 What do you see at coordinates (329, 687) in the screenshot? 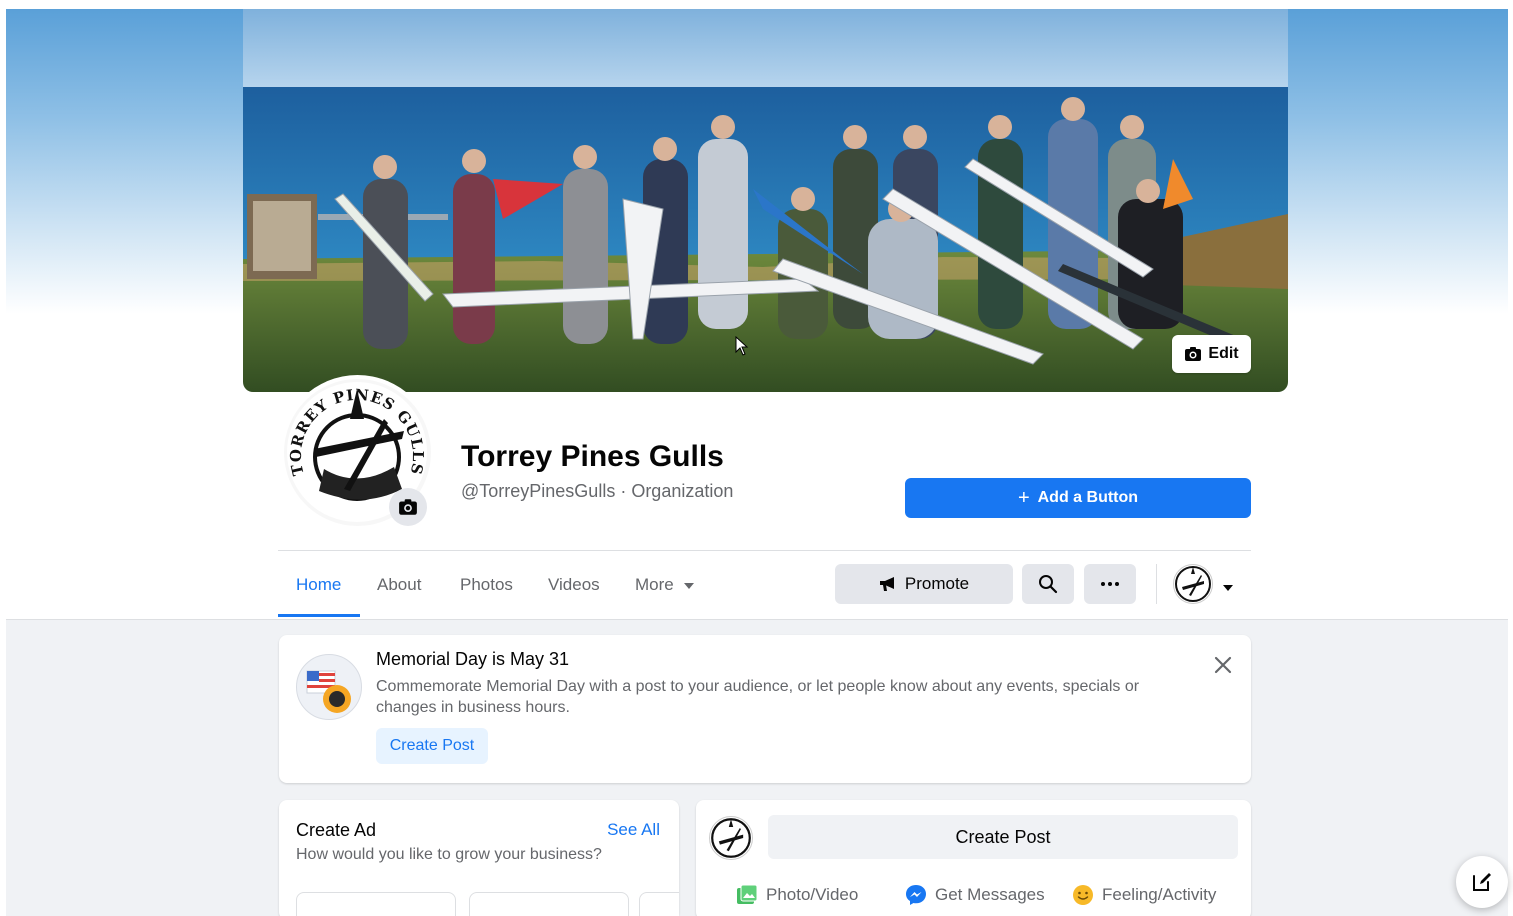
I see `memorial-day-icon` at bounding box center [329, 687].